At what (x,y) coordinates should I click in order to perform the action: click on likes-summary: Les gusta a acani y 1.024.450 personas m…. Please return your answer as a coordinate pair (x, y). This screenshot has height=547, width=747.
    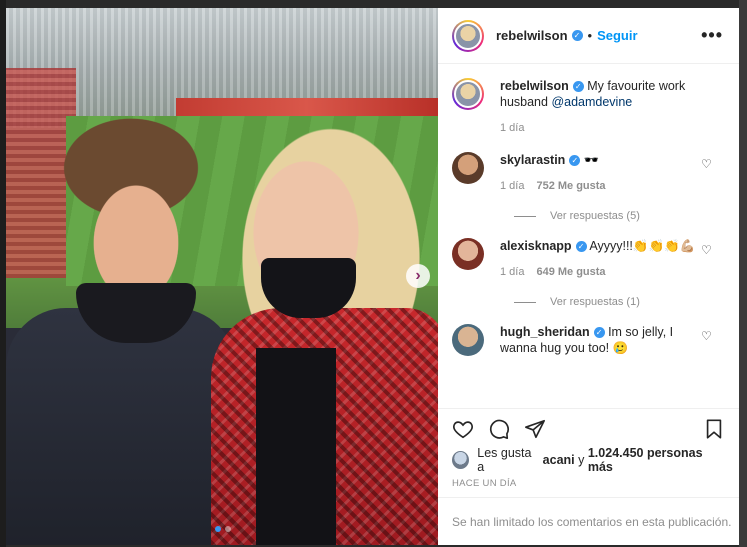
    Looking at the image, I should click on (588, 460).